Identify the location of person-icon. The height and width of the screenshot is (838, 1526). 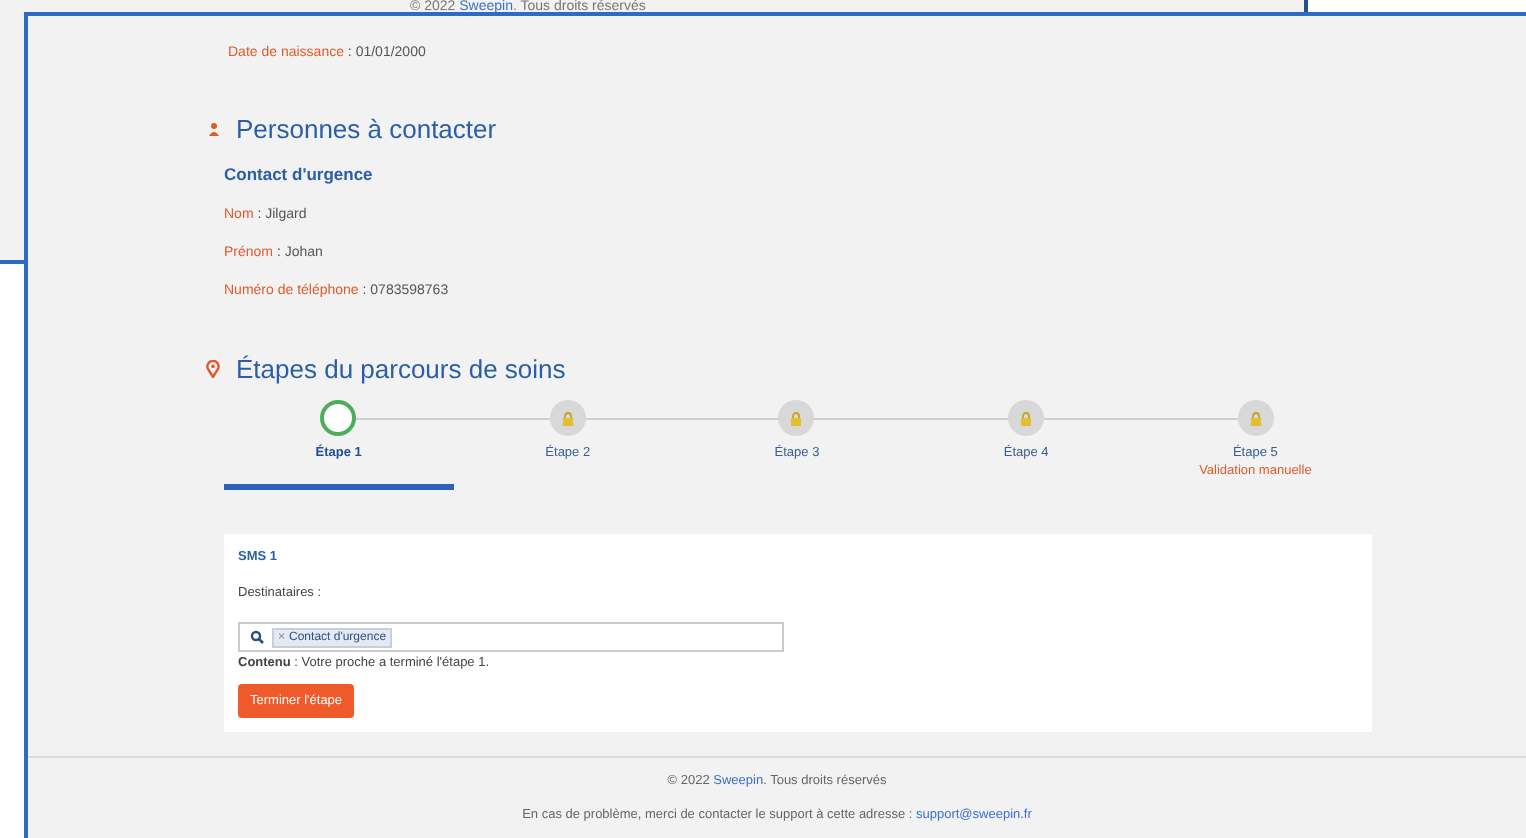
(214, 129).